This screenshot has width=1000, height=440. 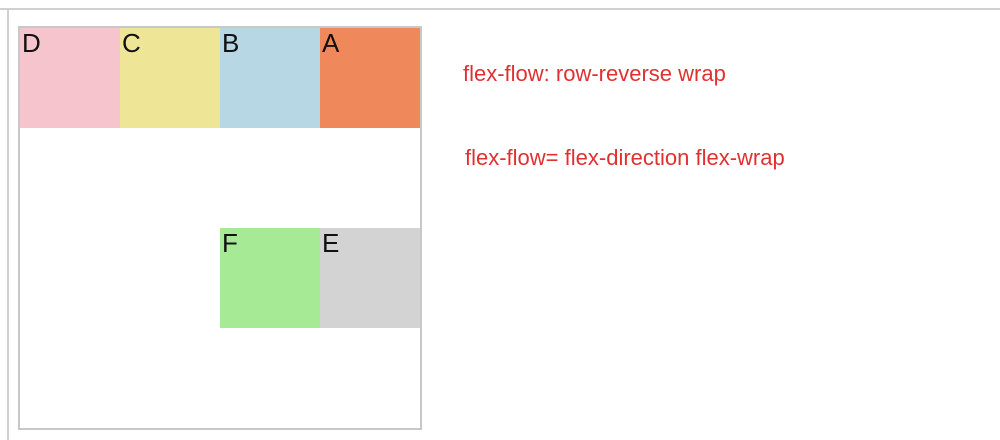 What do you see at coordinates (31, 43) in the screenshot?
I see `flex-item-d-label: D` at bounding box center [31, 43].